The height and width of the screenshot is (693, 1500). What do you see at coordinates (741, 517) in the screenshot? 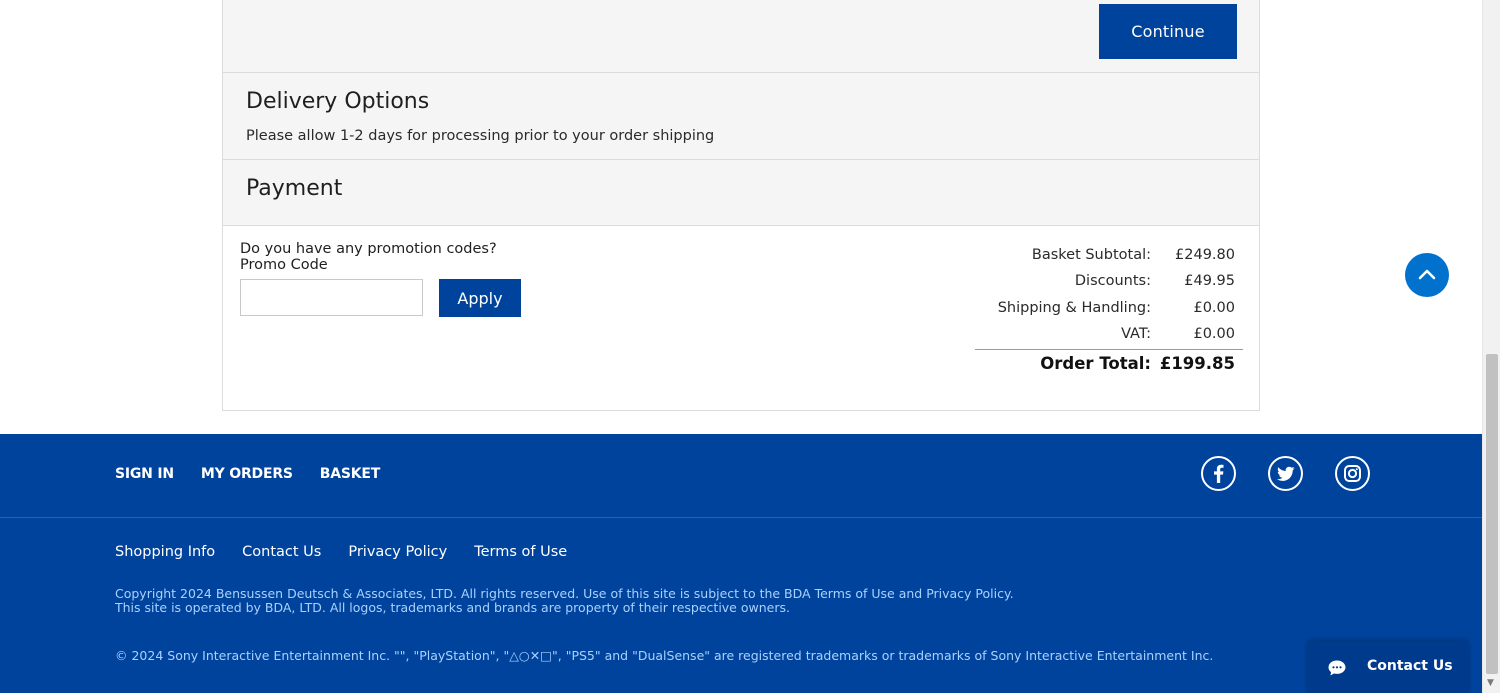
I see `footer-divider` at bounding box center [741, 517].